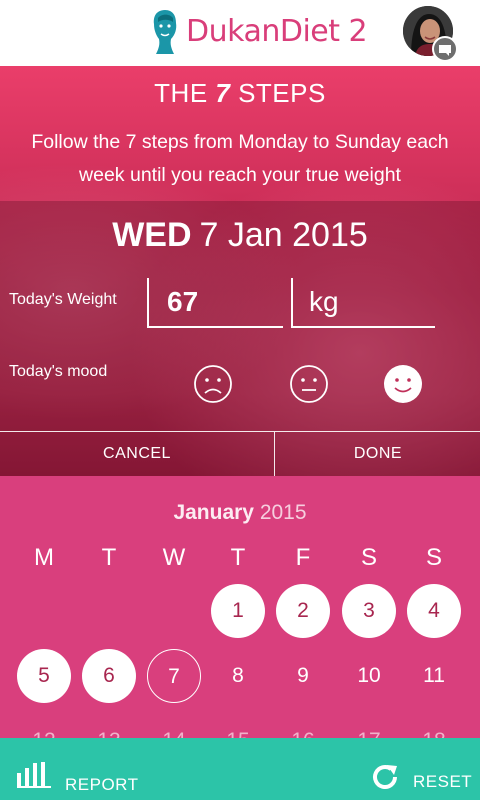  Describe the element at coordinates (403, 384) in the screenshot. I see `happy-mood-icon` at that location.